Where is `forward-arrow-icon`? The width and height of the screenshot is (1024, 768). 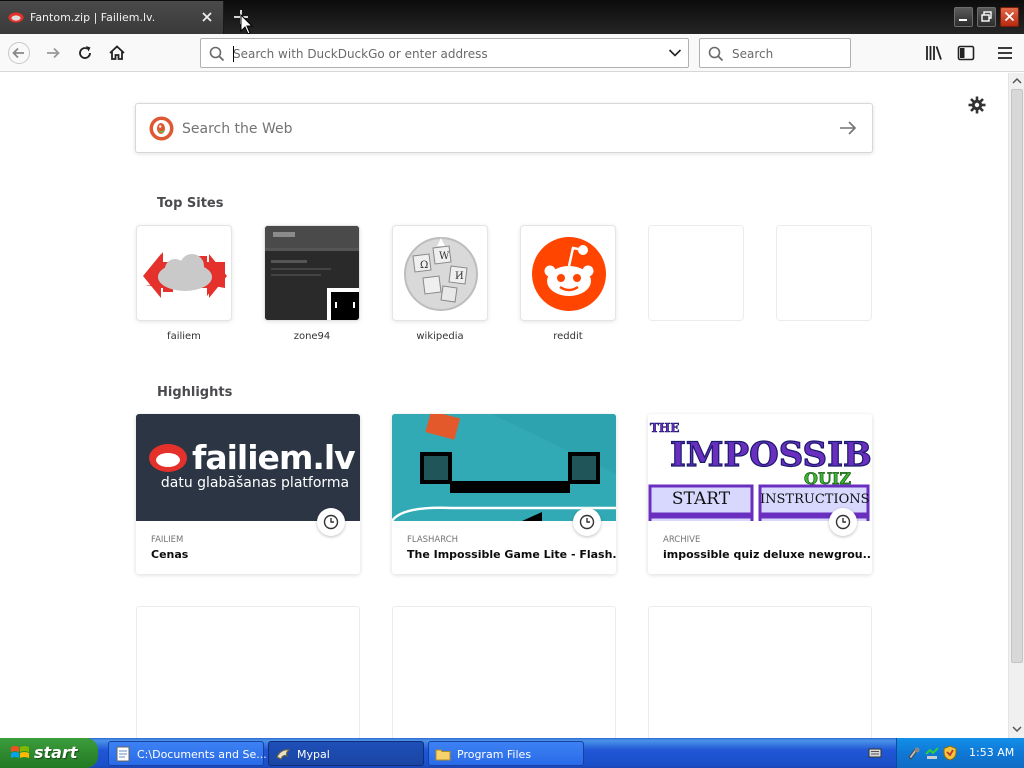
forward-arrow-icon is located at coordinates (53, 53).